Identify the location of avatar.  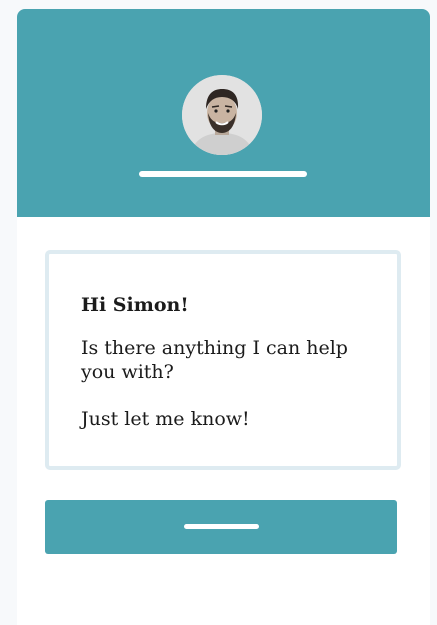
(222, 115).